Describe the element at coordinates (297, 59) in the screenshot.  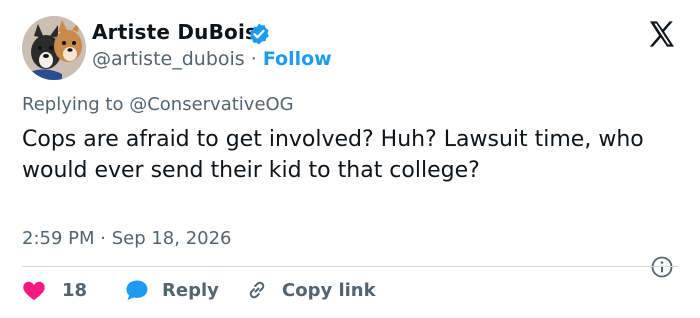
I see `follow-button: Follow` at that location.